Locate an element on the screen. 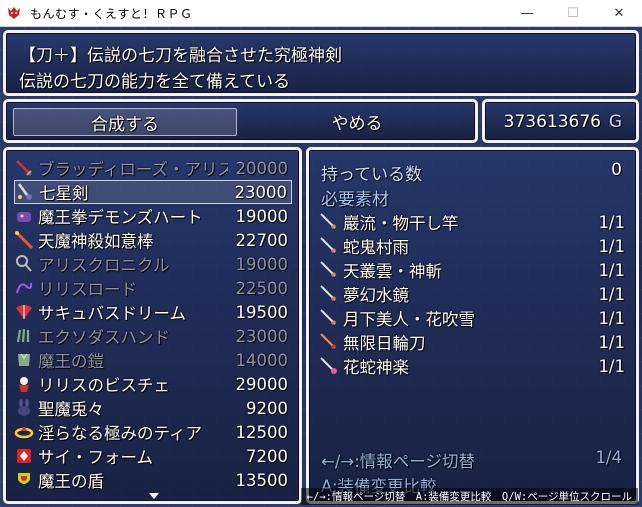 The height and width of the screenshot is (507, 642). material-row: 花蛇神楽 1/1 is located at coordinates (474, 366).